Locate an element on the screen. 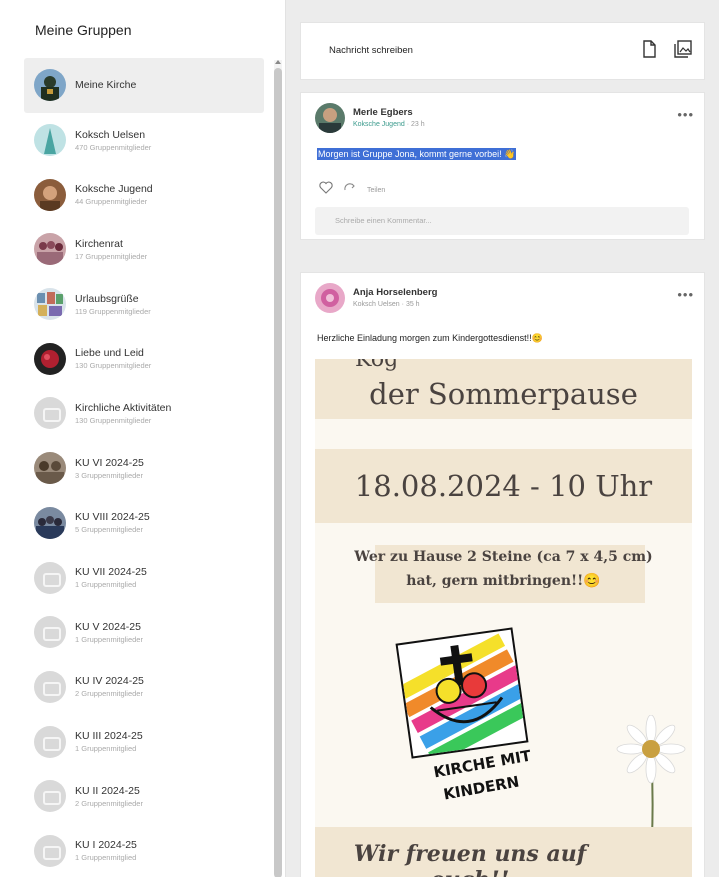 Image resolution: width=719 pixels, height=877 pixels. group-name: Kirchliche Aktivitäten is located at coordinates (123, 407).